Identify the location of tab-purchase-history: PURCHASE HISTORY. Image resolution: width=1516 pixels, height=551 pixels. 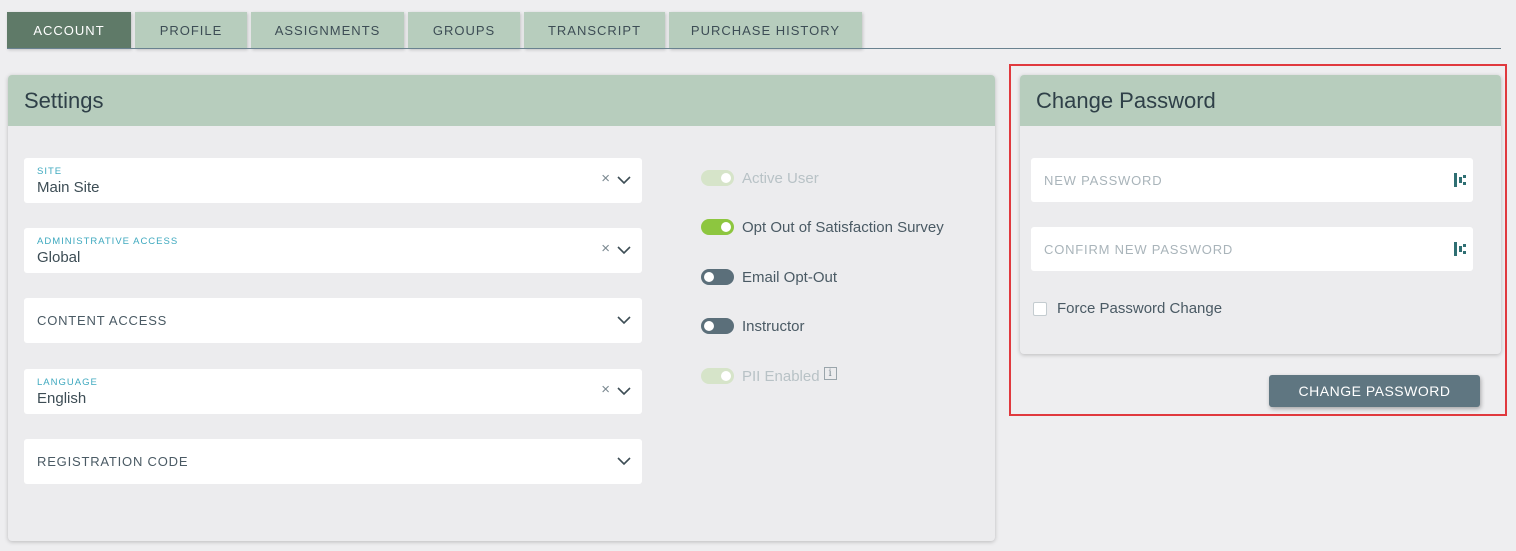
(765, 30).